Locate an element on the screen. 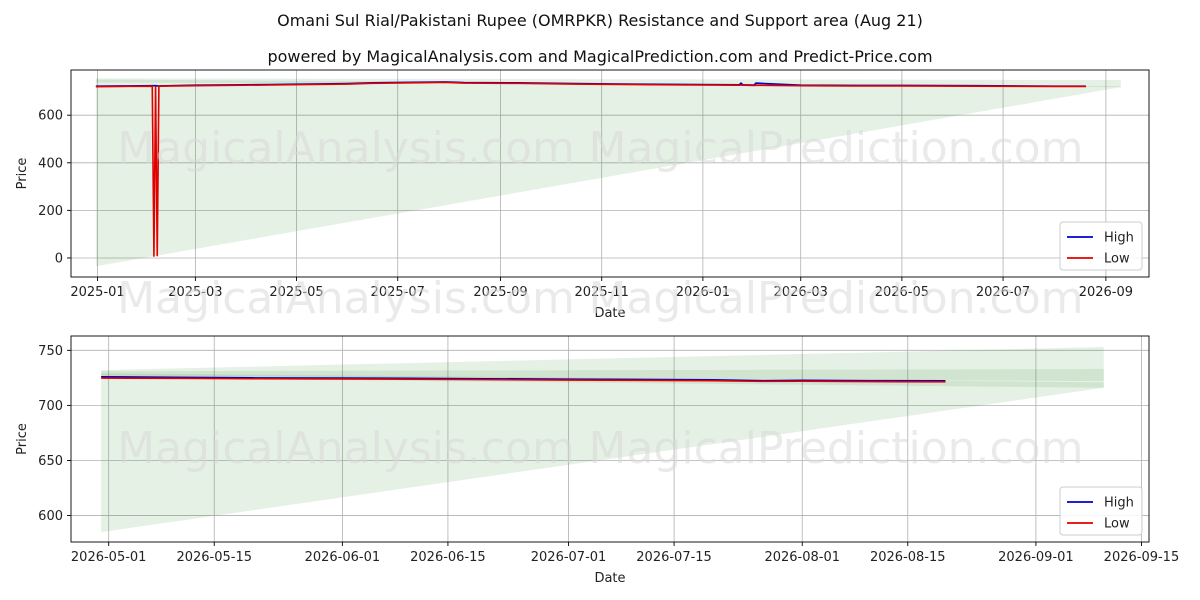  watermark-bottom-right: MagicalPrediction.com is located at coordinates (836, 448).